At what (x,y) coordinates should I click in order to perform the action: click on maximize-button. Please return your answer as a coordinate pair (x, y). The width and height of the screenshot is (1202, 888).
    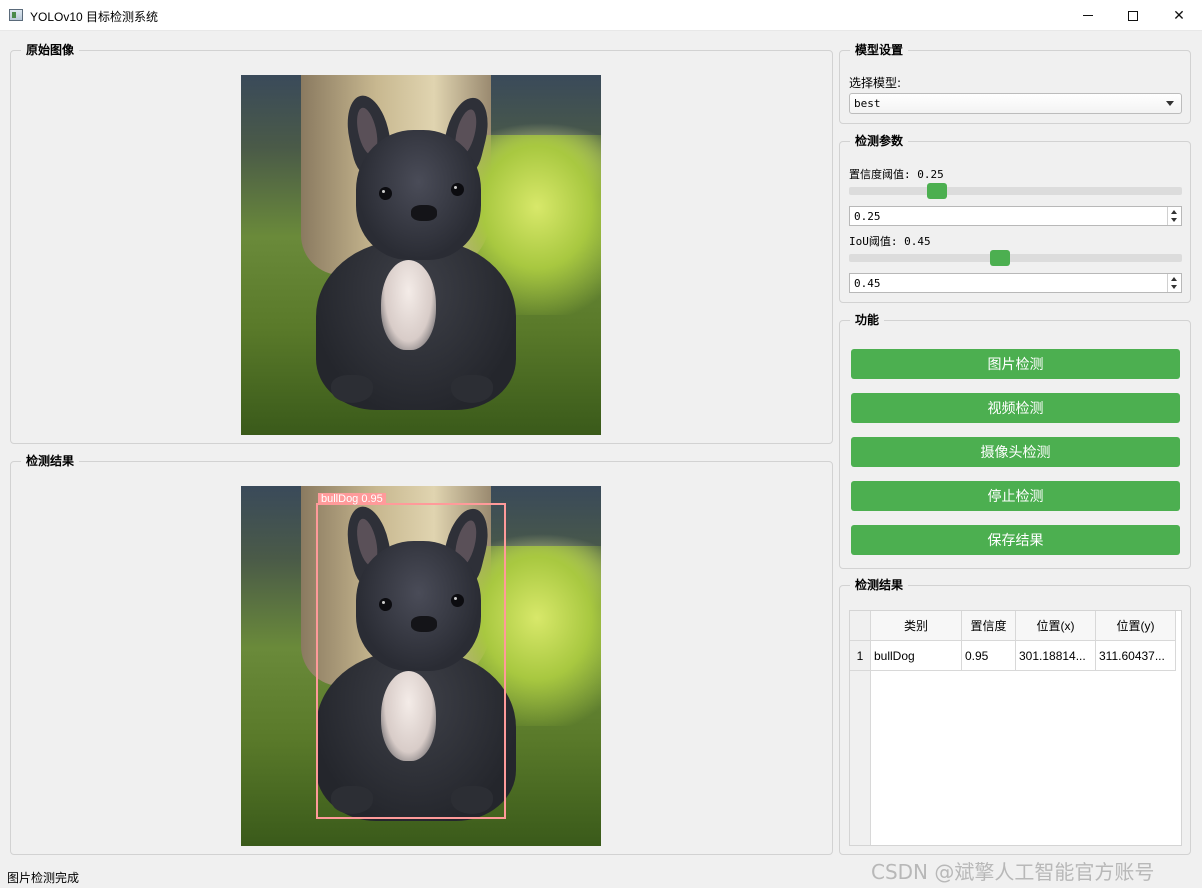
    Looking at the image, I should click on (1133, 15).